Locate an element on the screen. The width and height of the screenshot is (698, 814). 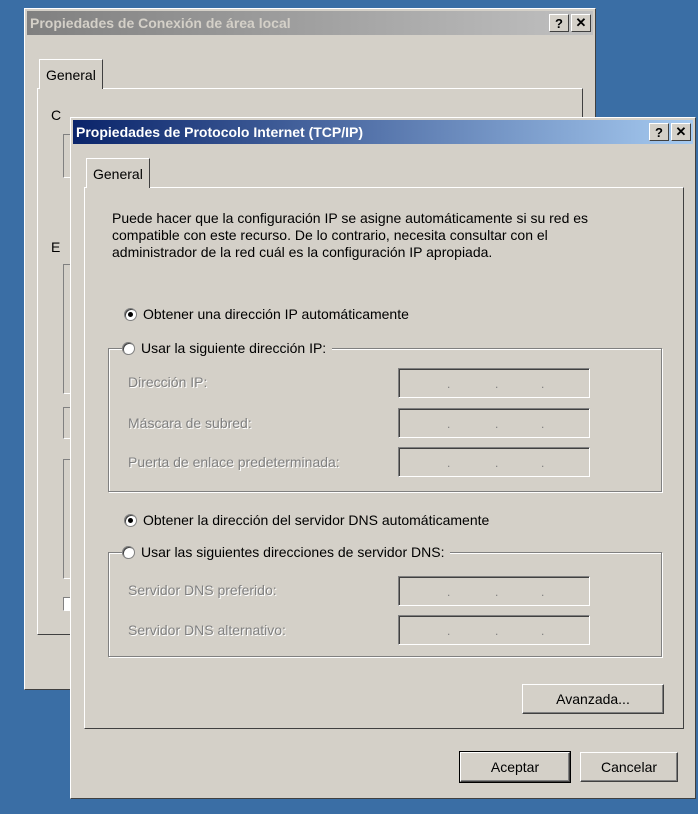
dns-alternate-label: Servidor DNS alternativo: is located at coordinates (207, 630).